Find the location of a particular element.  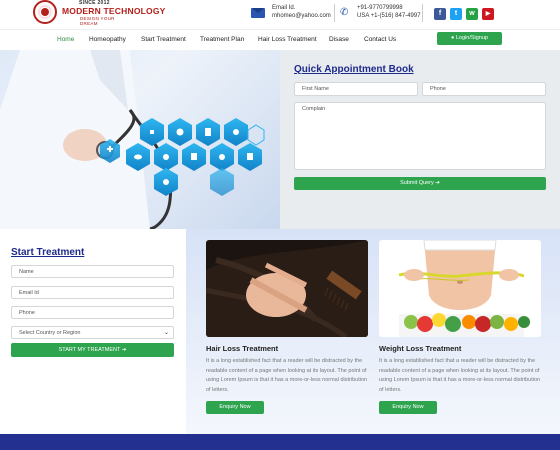

nav-home: Home is located at coordinates (65, 39).